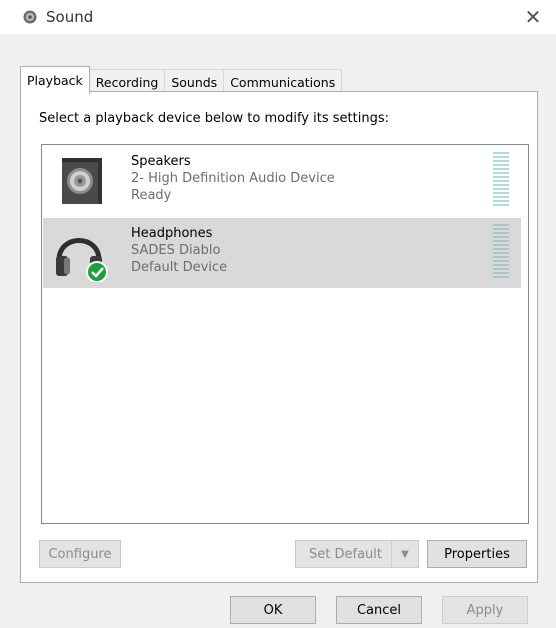 The image size is (556, 628). Describe the element at coordinates (161, 161) in the screenshot. I see `device-name: Speakers` at that location.